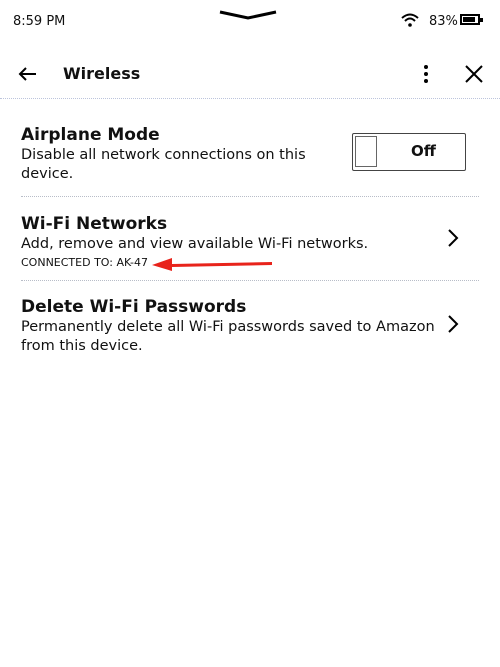  What do you see at coordinates (134, 307) in the screenshot?
I see `delete-wifi-passwords-title: Delete Wi-Fi Passwords` at bounding box center [134, 307].